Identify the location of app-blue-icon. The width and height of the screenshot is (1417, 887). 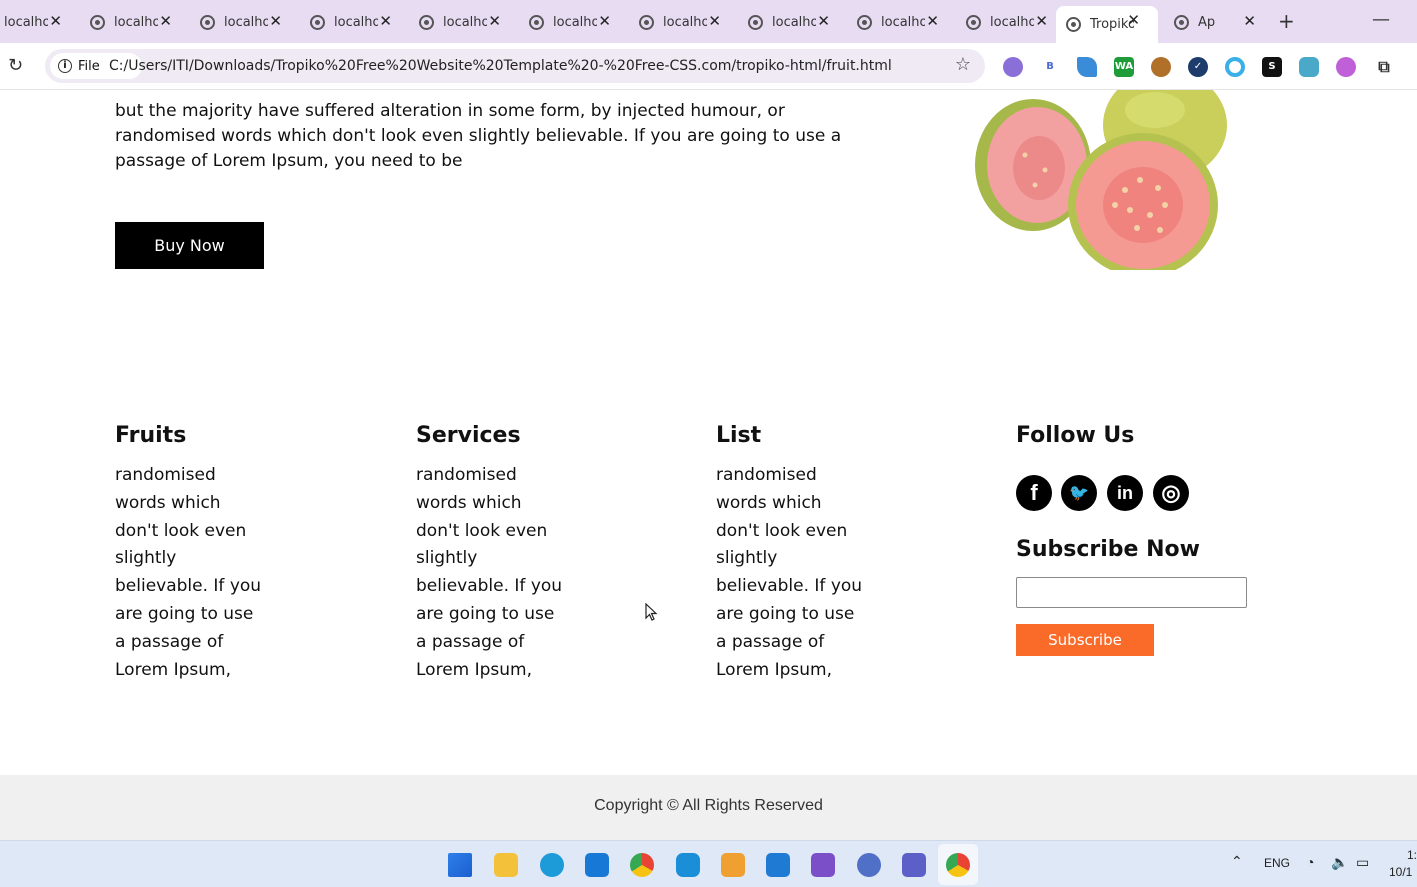
(688, 865).